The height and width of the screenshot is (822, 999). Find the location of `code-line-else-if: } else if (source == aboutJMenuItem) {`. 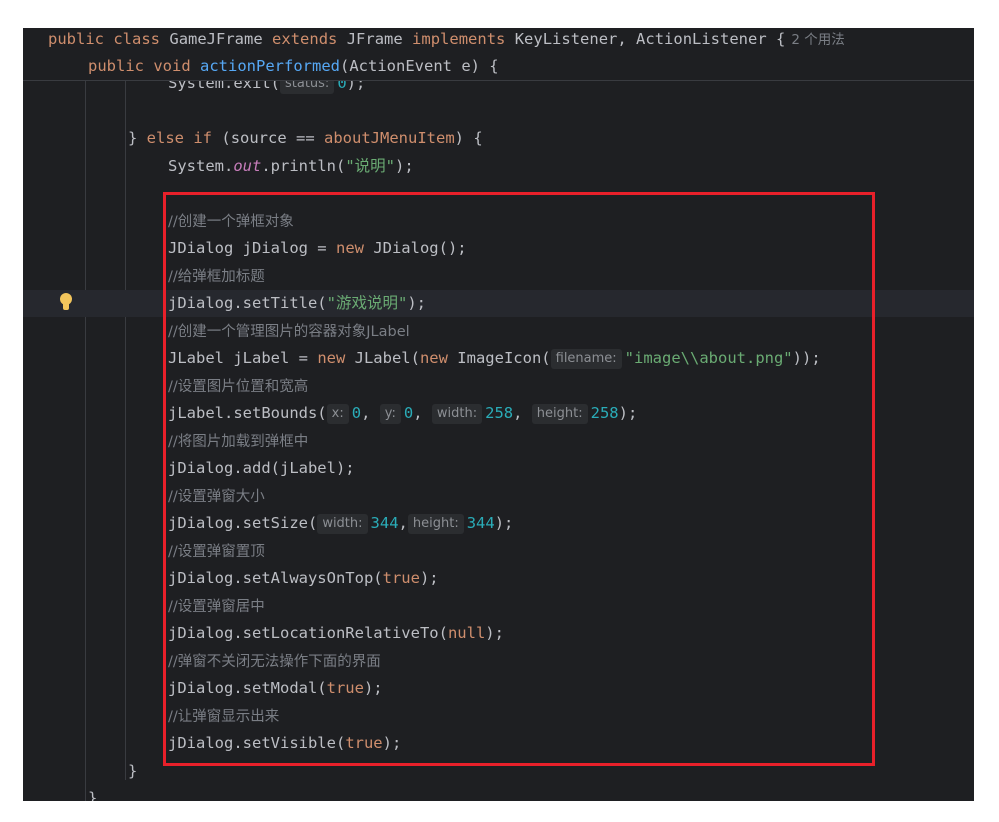

code-line-else-if: } else if (source == aboutJMenuItem) { is located at coordinates (305, 138).